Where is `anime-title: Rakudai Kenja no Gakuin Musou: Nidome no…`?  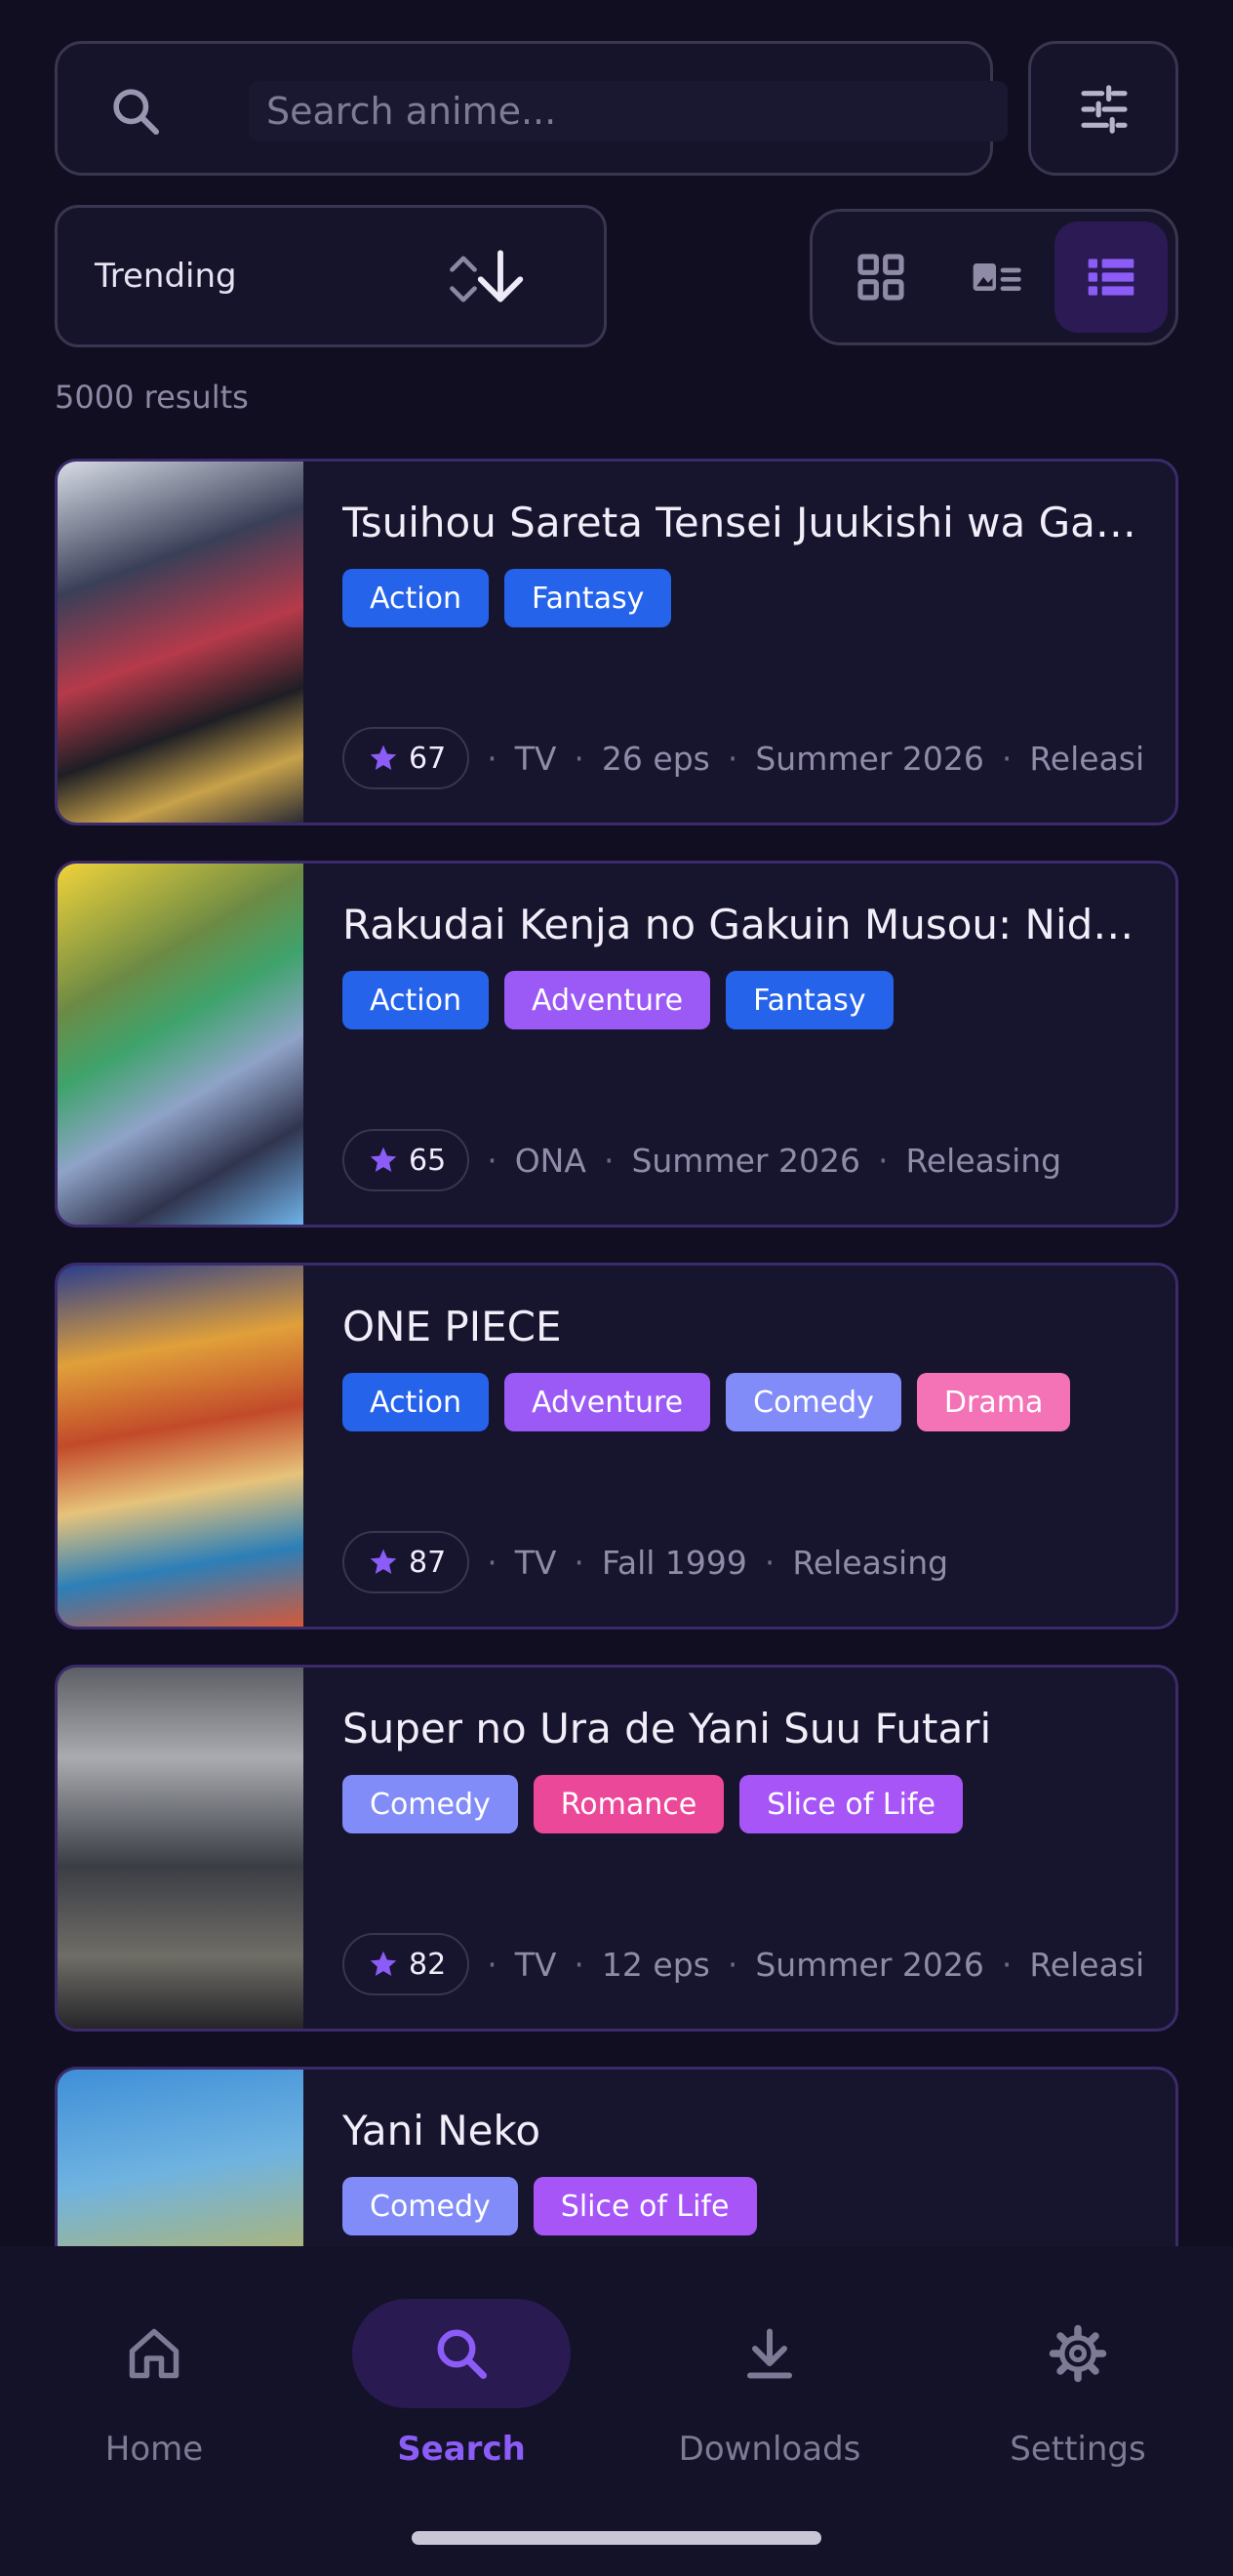
anime-title: Rakudai Kenja no Gakuin Musou: Nidome no… is located at coordinates (742, 924).